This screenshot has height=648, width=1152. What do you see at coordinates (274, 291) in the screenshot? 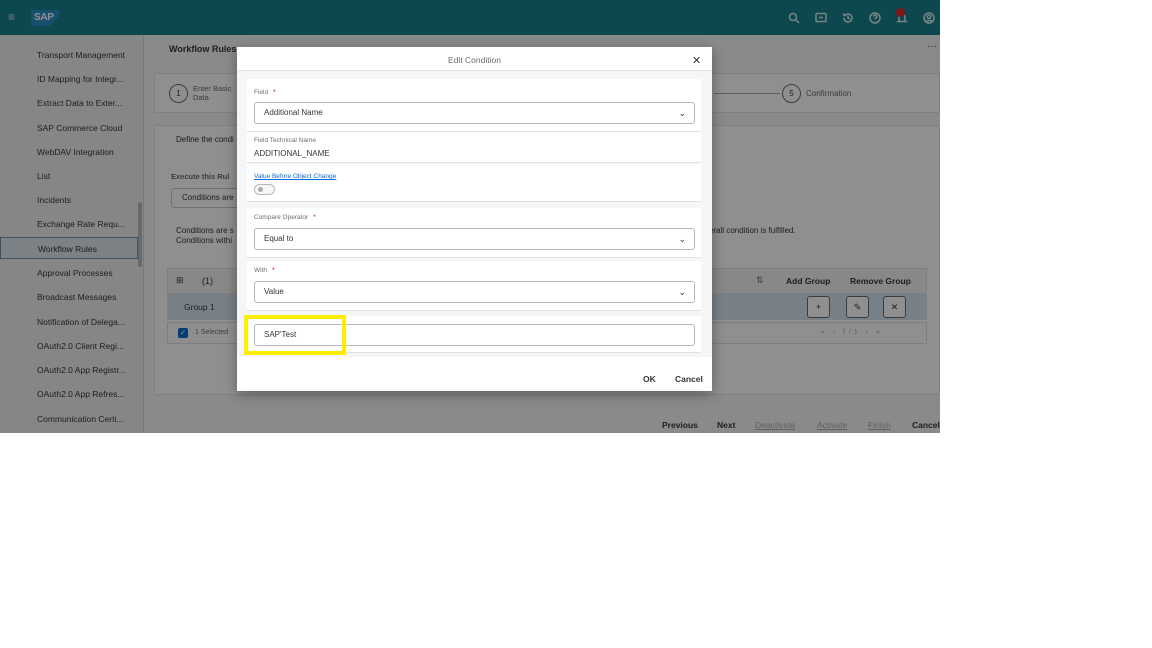
I see `with-value: Value` at bounding box center [274, 291].